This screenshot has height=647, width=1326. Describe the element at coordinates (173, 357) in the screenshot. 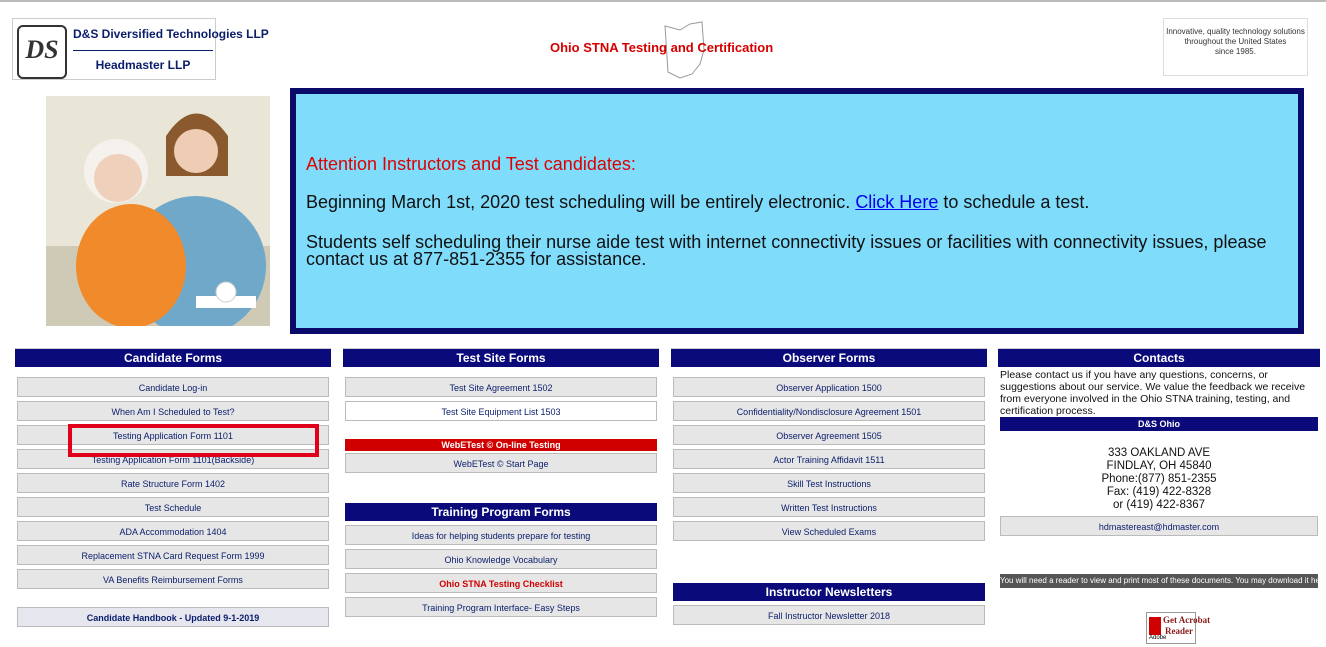

I see `candidate-forms-heading: Candidate Forms` at that location.